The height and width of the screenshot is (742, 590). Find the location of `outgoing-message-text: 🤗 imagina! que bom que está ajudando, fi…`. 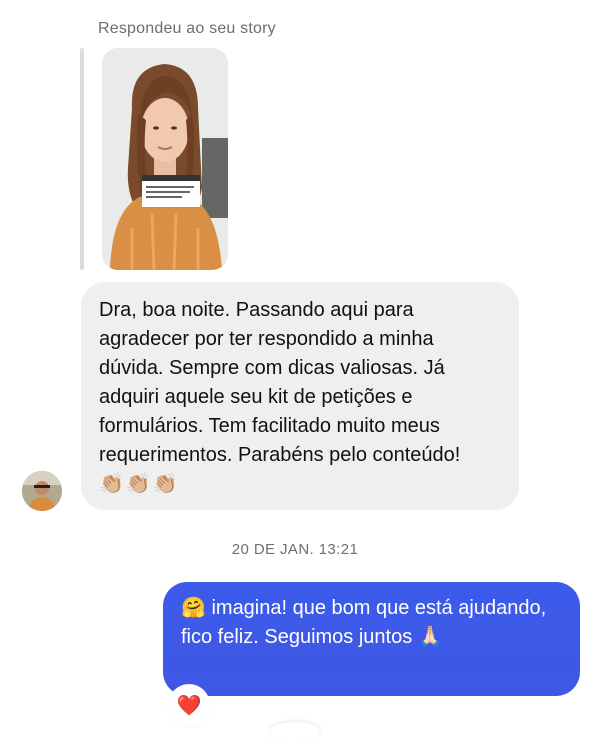

outgoing-message-text: 🤗 imagina! que bom que está ajudando, fi… is located at coordinates (366, 622).